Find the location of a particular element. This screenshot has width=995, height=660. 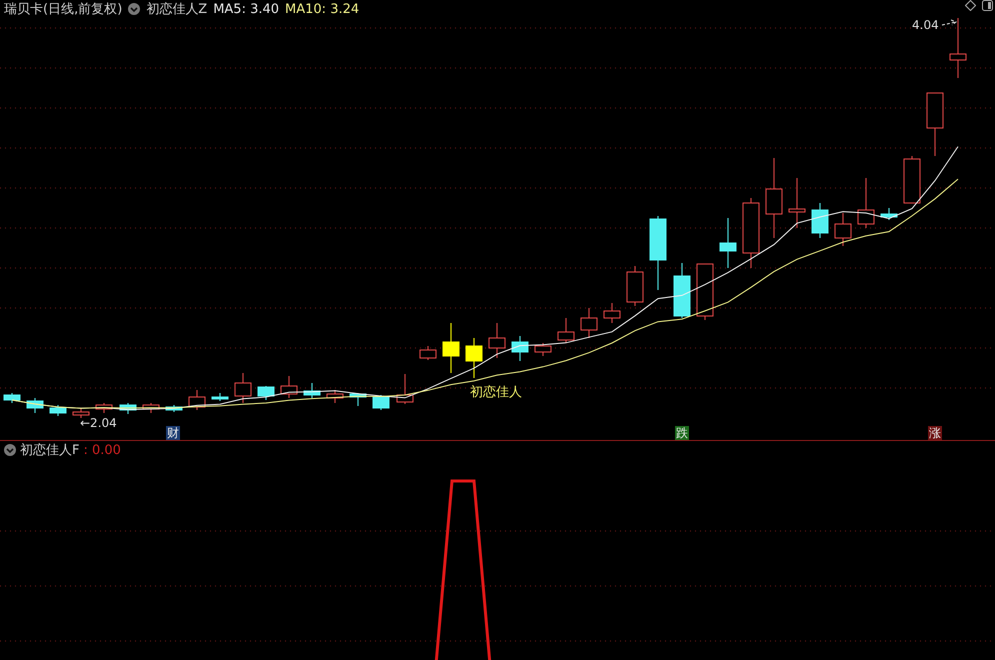

ma5-value: MA5: 3.40 is located at coordinates (246, 9).